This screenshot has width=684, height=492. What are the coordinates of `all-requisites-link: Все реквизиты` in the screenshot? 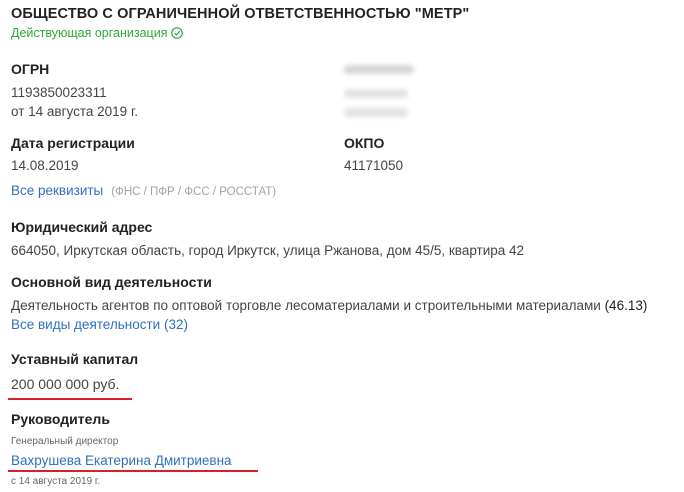 It's located at (57, 190).